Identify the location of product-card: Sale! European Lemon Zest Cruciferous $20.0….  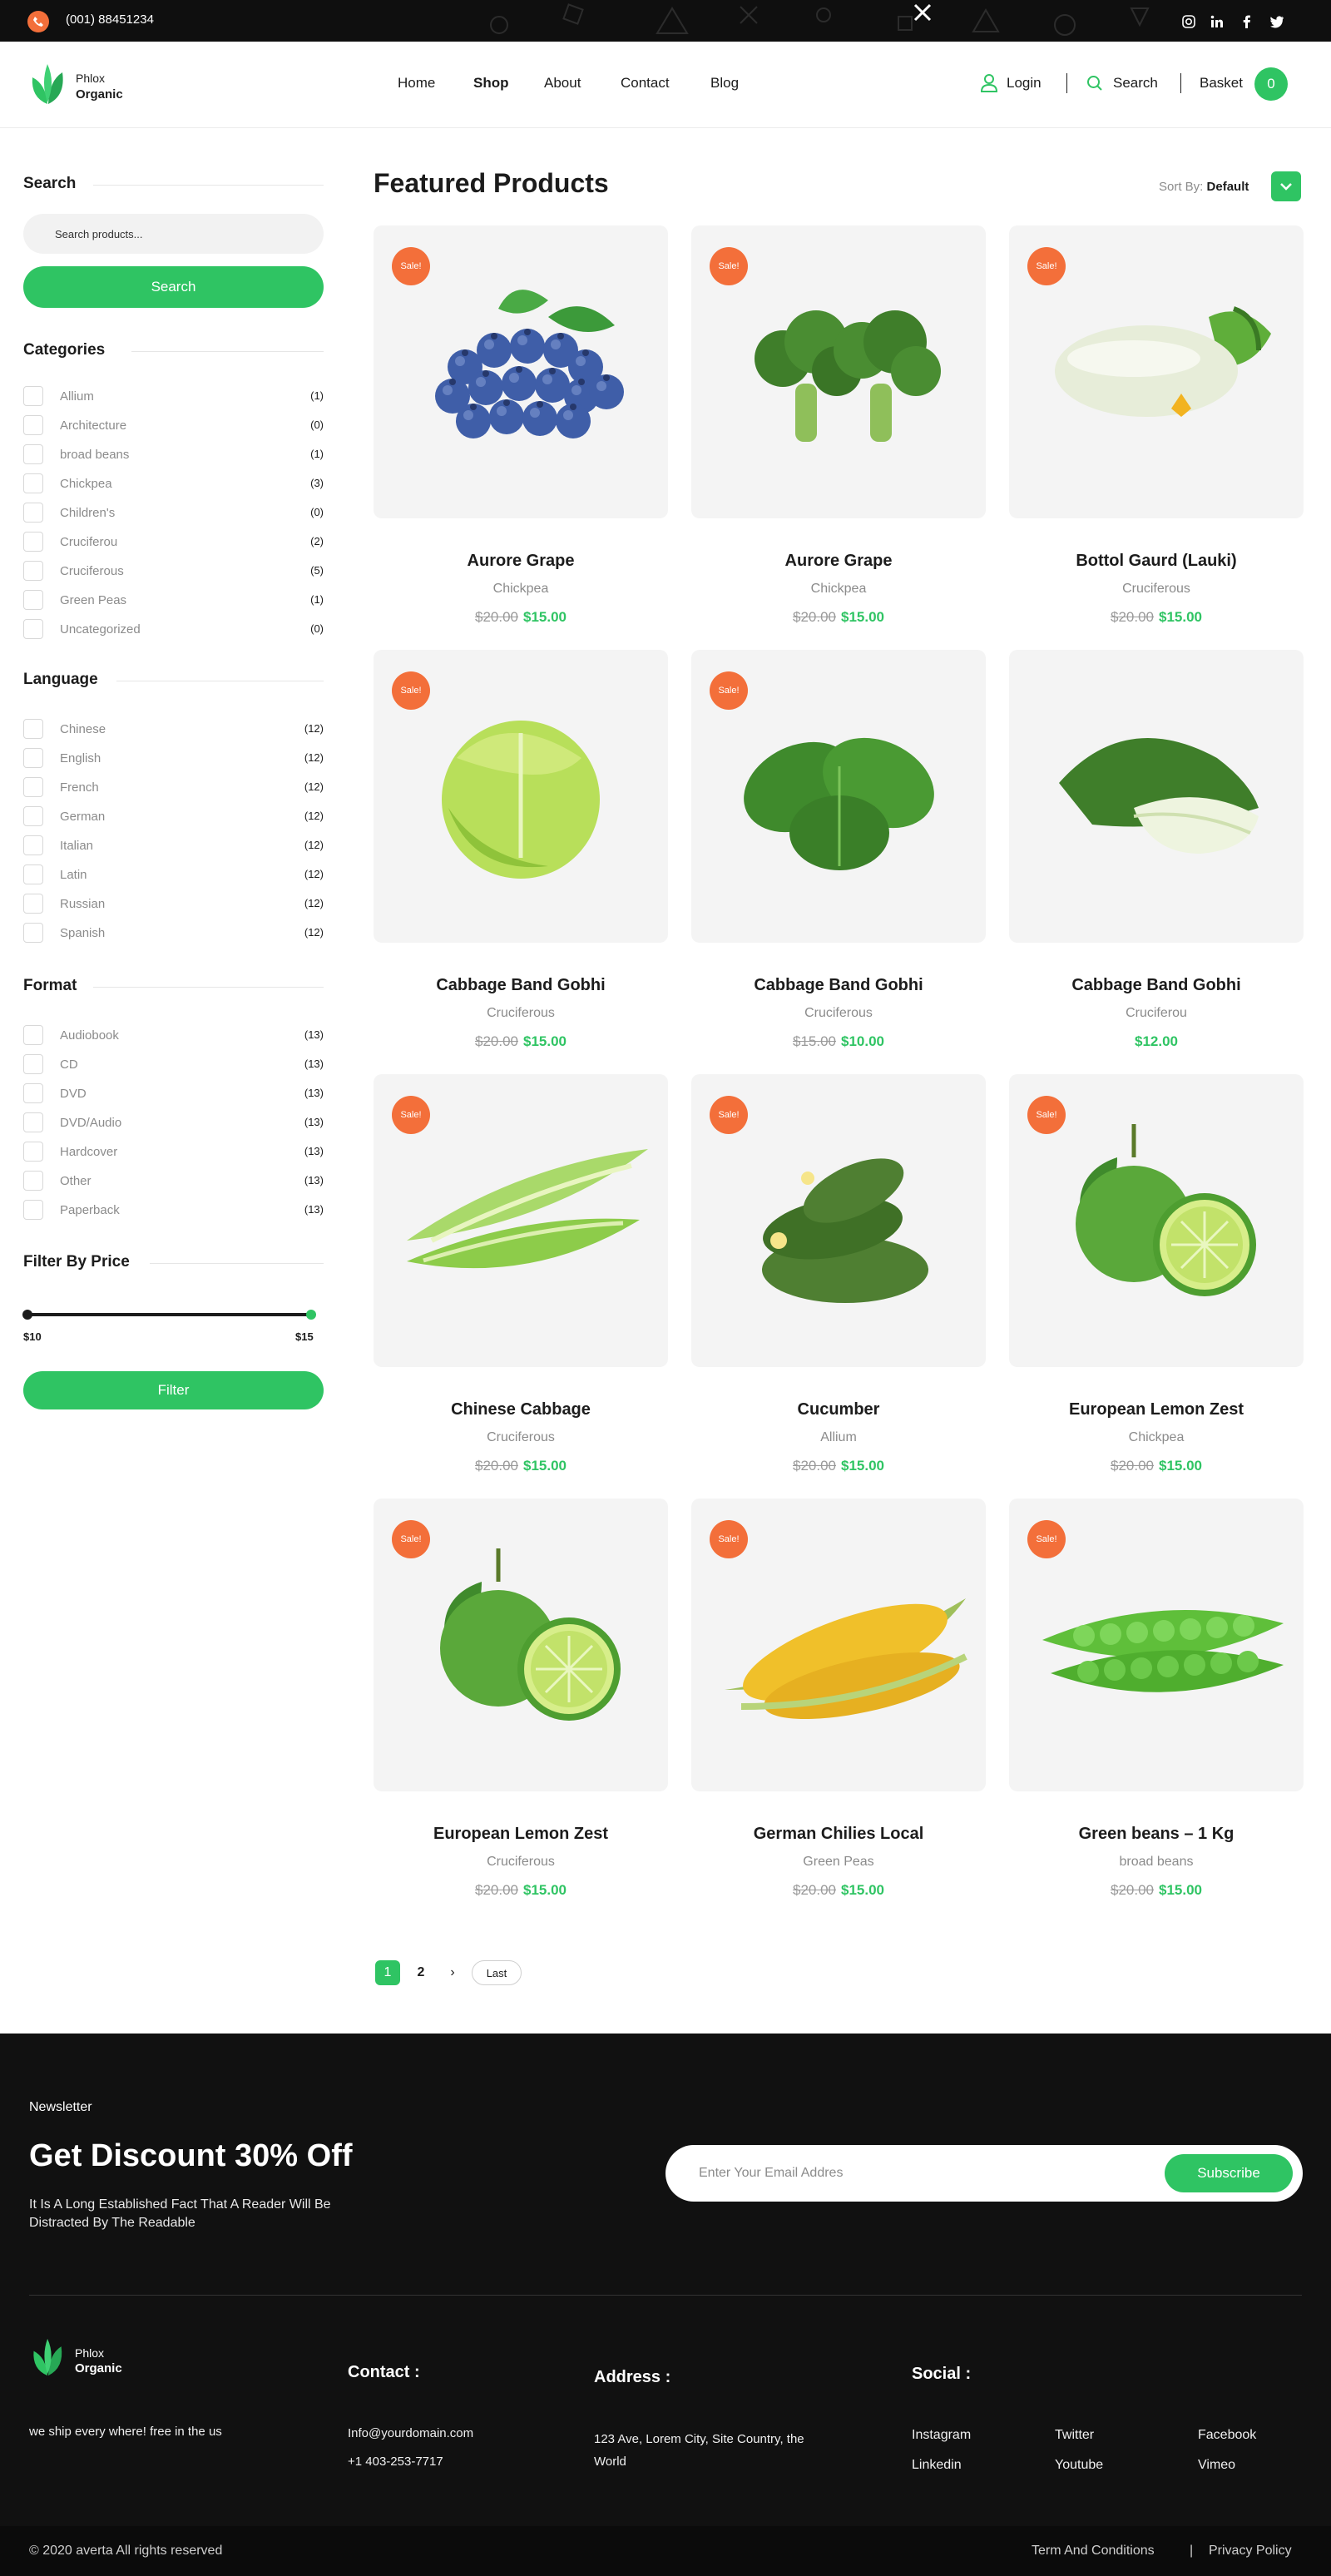
(521, 1711).